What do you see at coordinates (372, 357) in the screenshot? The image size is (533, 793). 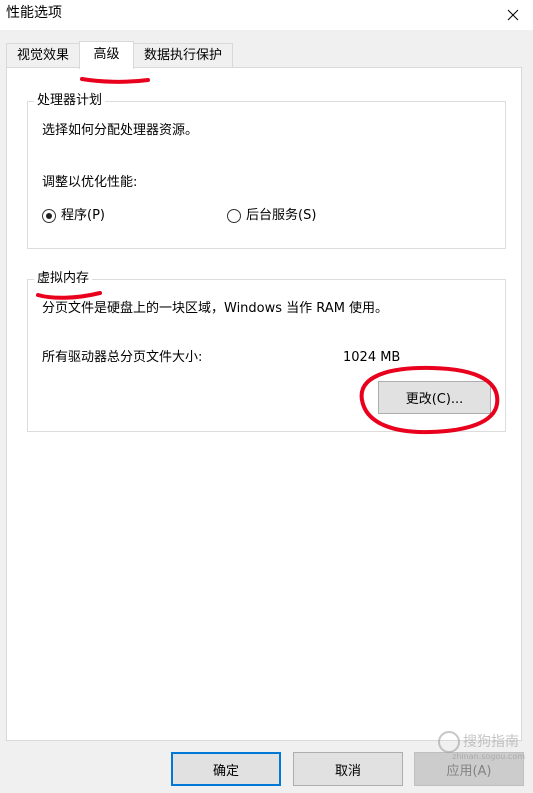 I see `total-paging-file-value: 1024 MB` at bounding box center [372, 357].